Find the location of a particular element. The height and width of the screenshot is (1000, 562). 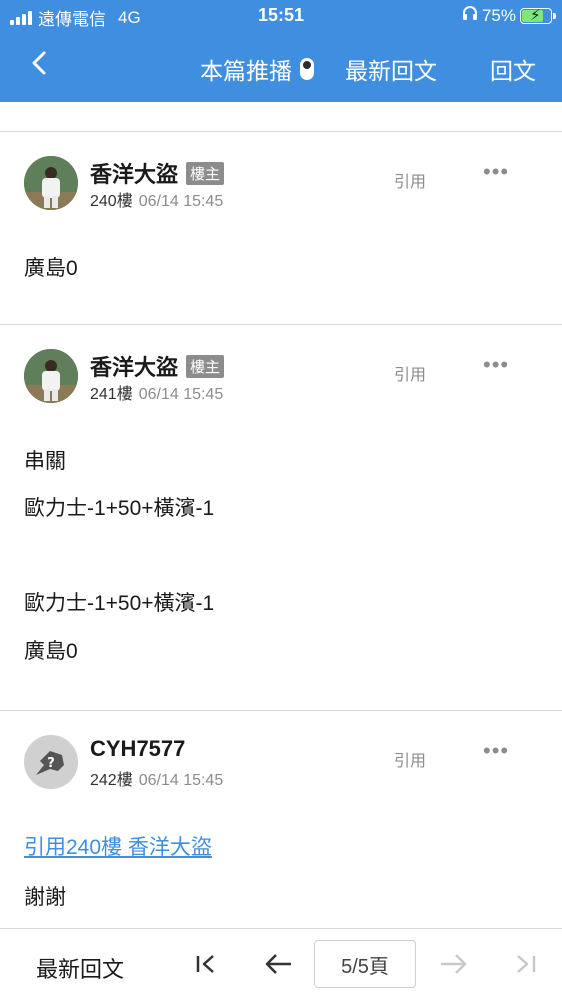

push-toggle: 本篇推播 is located at coordinates (257, 69).